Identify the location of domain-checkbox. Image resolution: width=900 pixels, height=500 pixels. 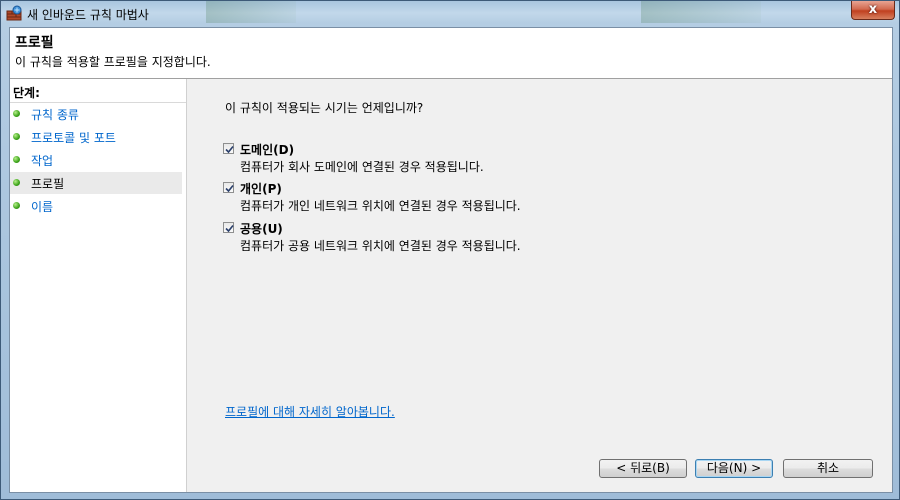
(228, 148).